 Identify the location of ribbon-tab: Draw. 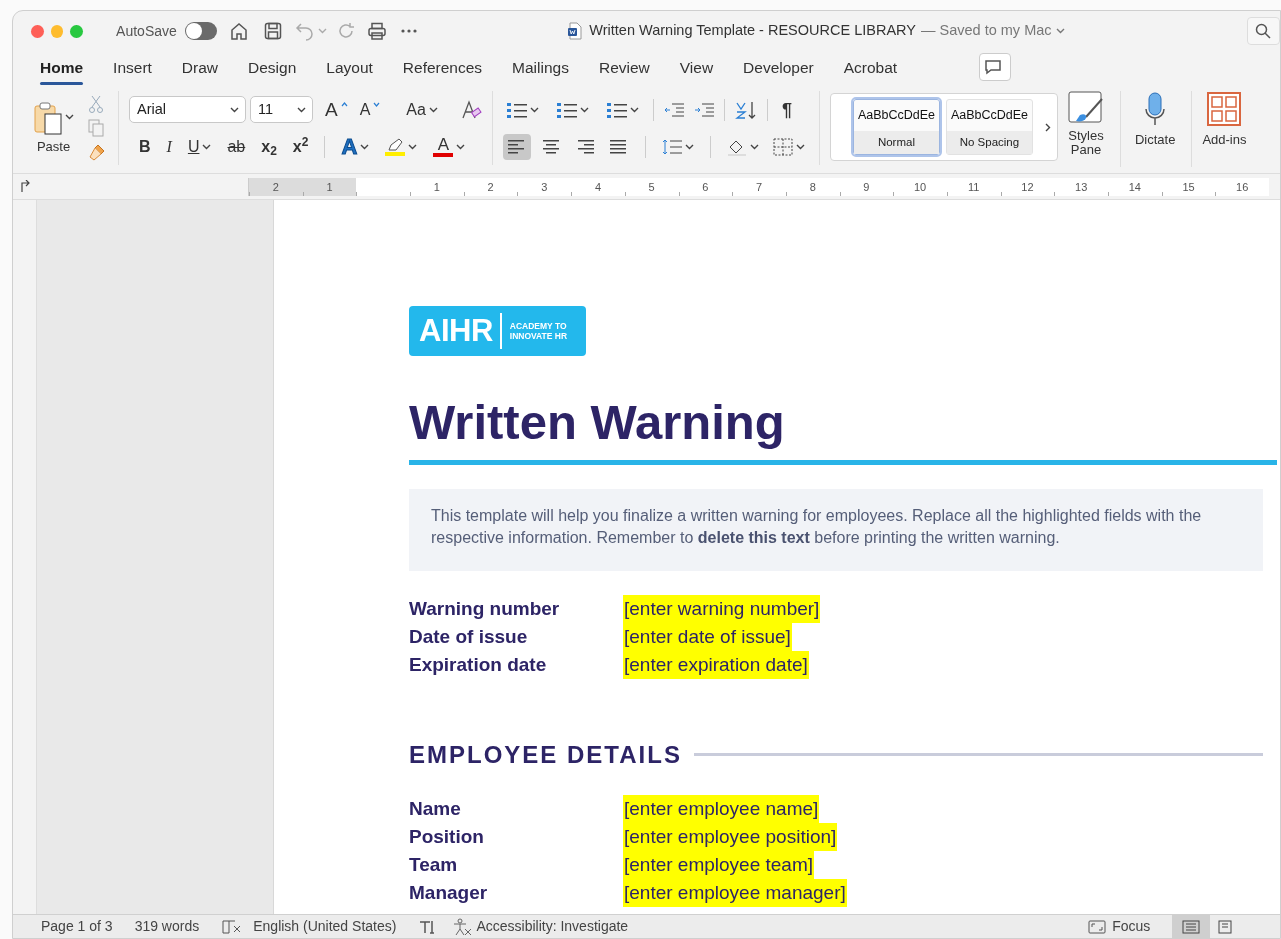
(199, 68).